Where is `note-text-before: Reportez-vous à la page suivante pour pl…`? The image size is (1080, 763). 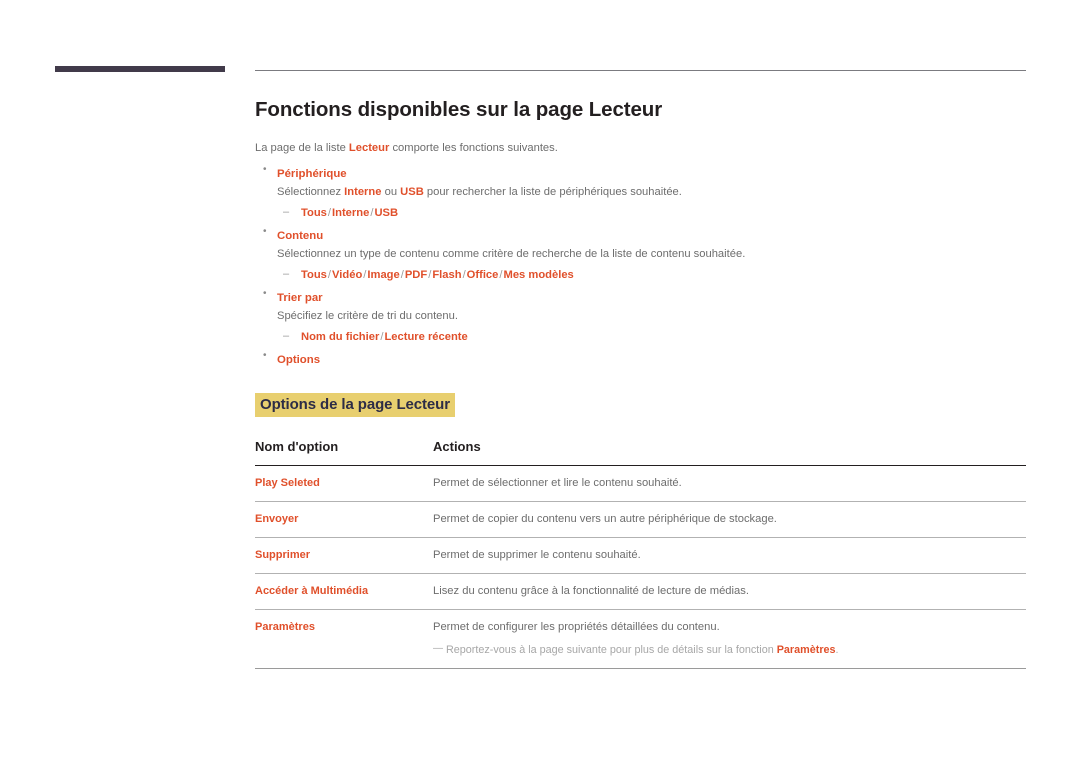
note-text-before: Reportez-vous à la page suivante pour pl… is located at coordinates (611, 650).